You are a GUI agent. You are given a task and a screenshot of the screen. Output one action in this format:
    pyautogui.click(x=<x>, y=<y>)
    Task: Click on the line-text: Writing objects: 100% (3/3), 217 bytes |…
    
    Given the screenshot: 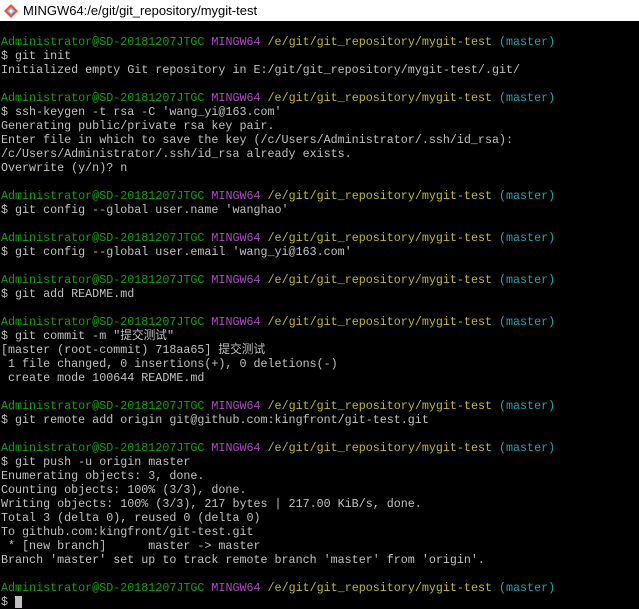 What is the action you would take?
    pyautogui.click(x=211, y=504)
    